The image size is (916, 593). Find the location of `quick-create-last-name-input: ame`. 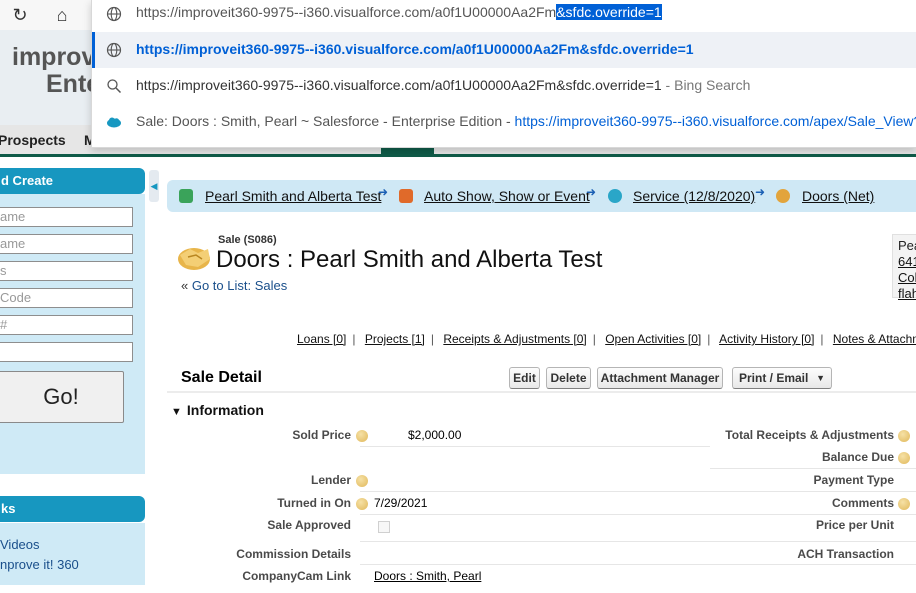

quick-create-last-name-input: ame is located at coordinates (66, 244).